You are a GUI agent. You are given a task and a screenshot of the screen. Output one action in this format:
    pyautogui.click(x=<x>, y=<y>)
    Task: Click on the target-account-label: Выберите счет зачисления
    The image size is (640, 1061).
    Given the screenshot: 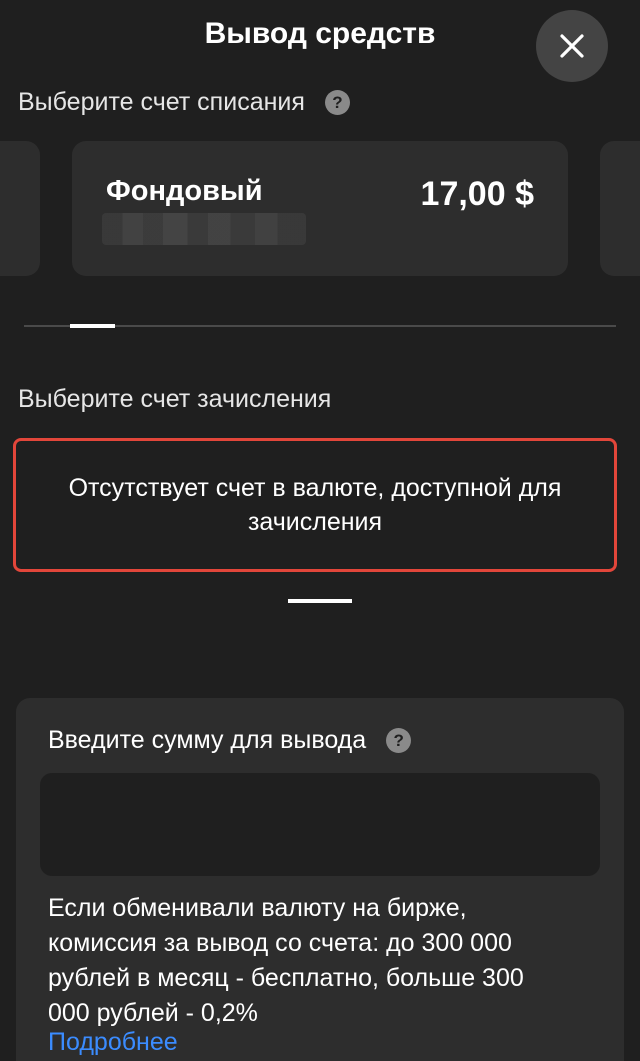 What is the action you would take?
    pyautogui.click(x=175, y=399)
    